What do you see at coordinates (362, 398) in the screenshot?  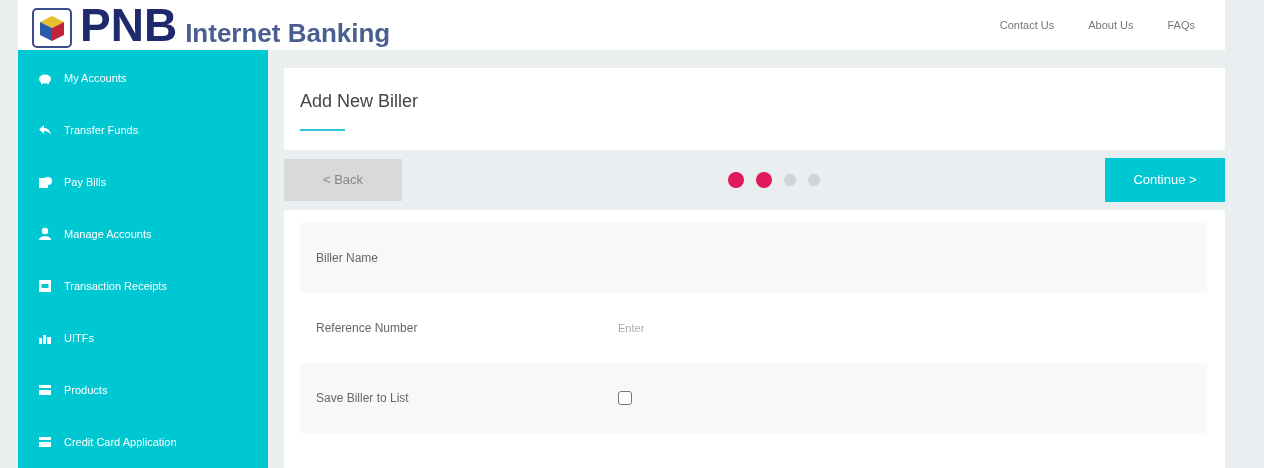 I see `field-label: Save Biller to List` at bounding box center [362, 398].